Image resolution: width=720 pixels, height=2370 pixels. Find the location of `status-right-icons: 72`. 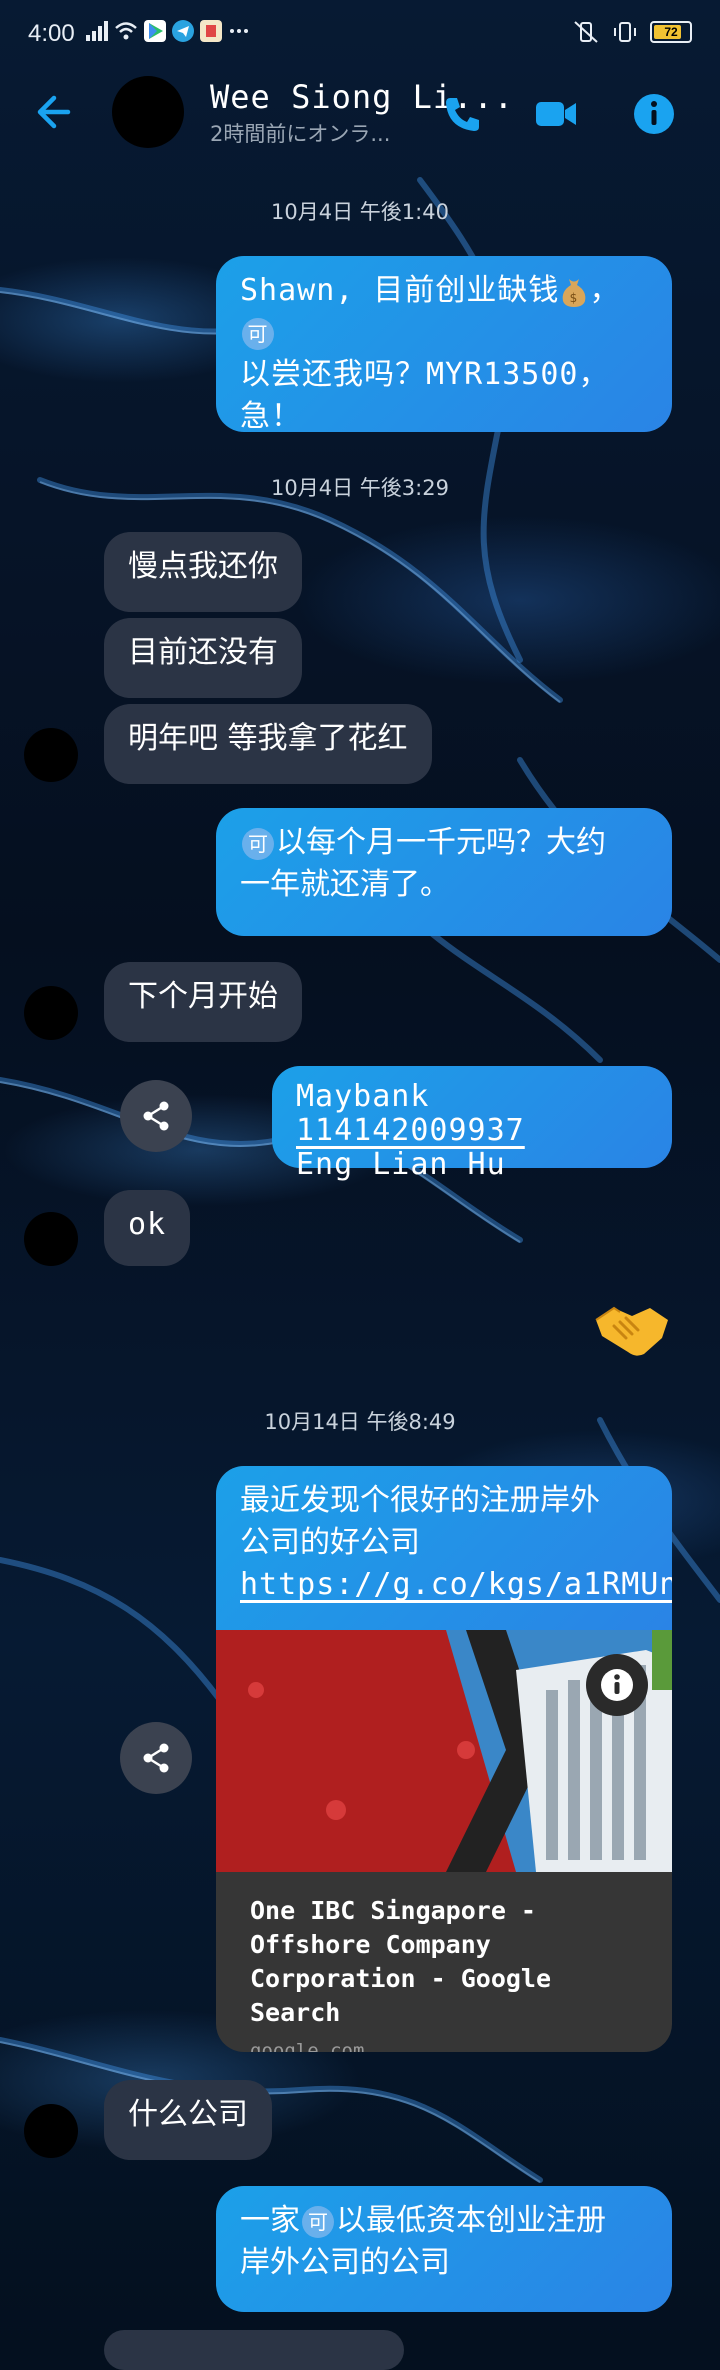

status-right-icons: 72 is located at coordinates (632, 32).